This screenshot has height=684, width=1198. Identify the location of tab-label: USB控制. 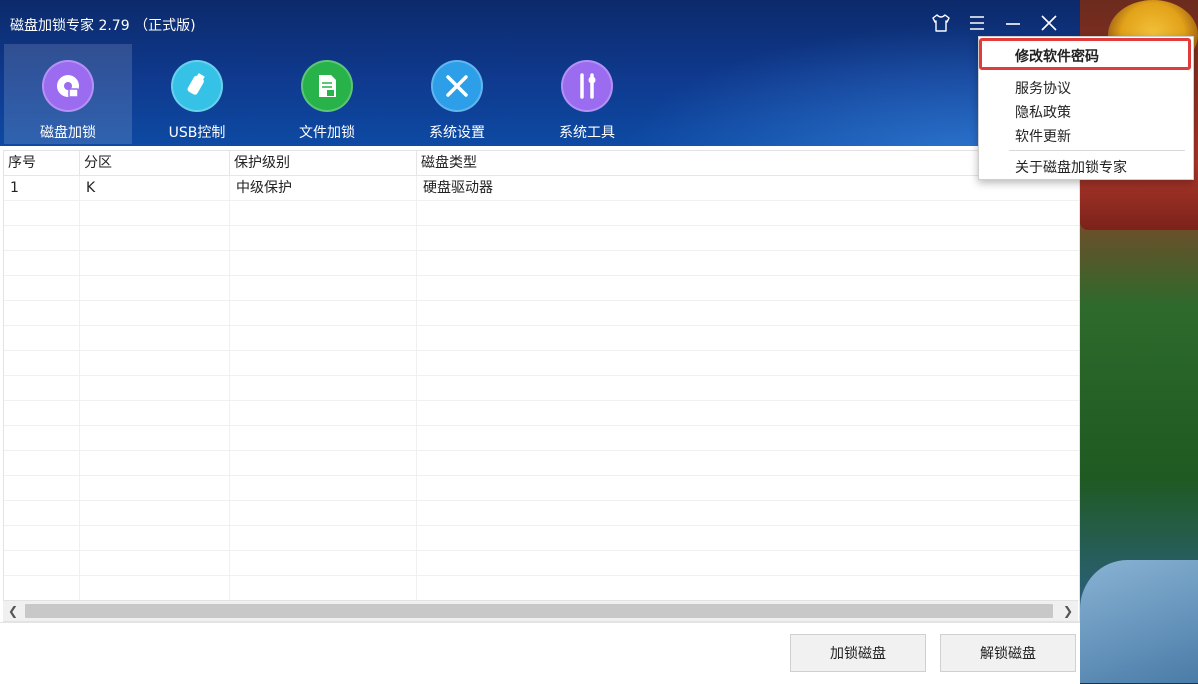
(197, 133).